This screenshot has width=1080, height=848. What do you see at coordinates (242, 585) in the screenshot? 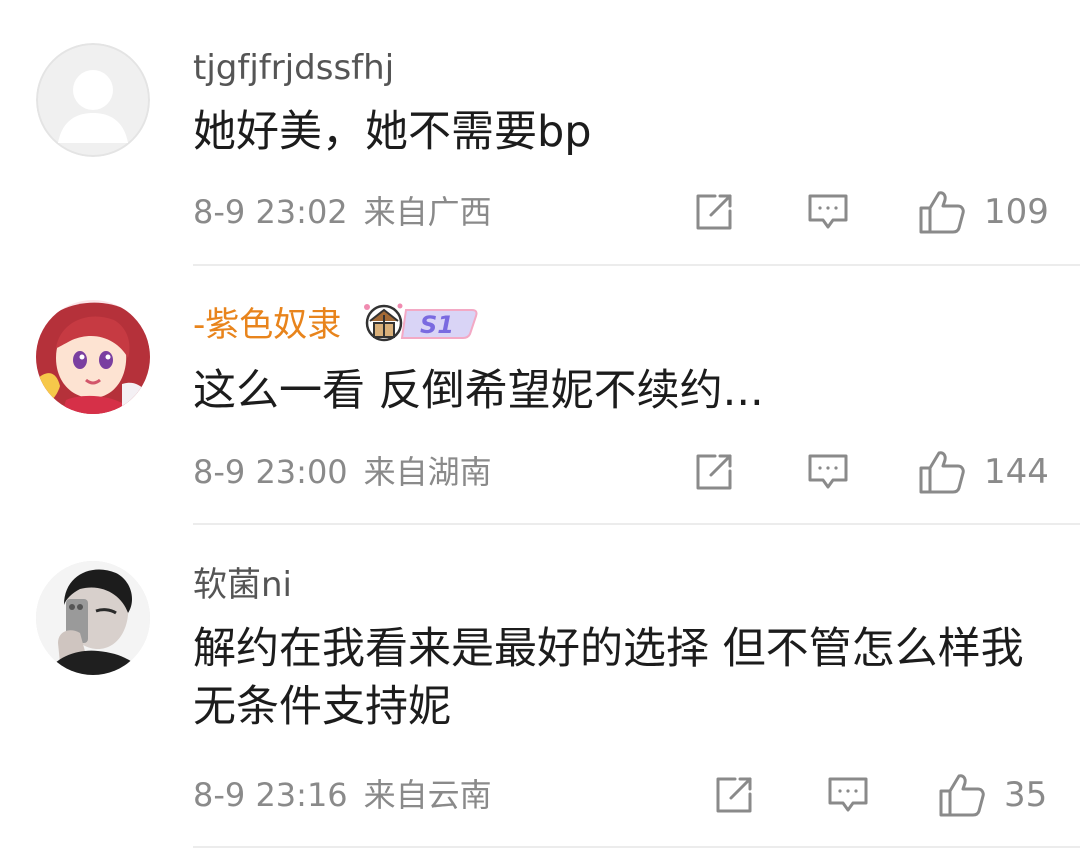
I see `username: 软菌ni` at bounding box center [242, 585].